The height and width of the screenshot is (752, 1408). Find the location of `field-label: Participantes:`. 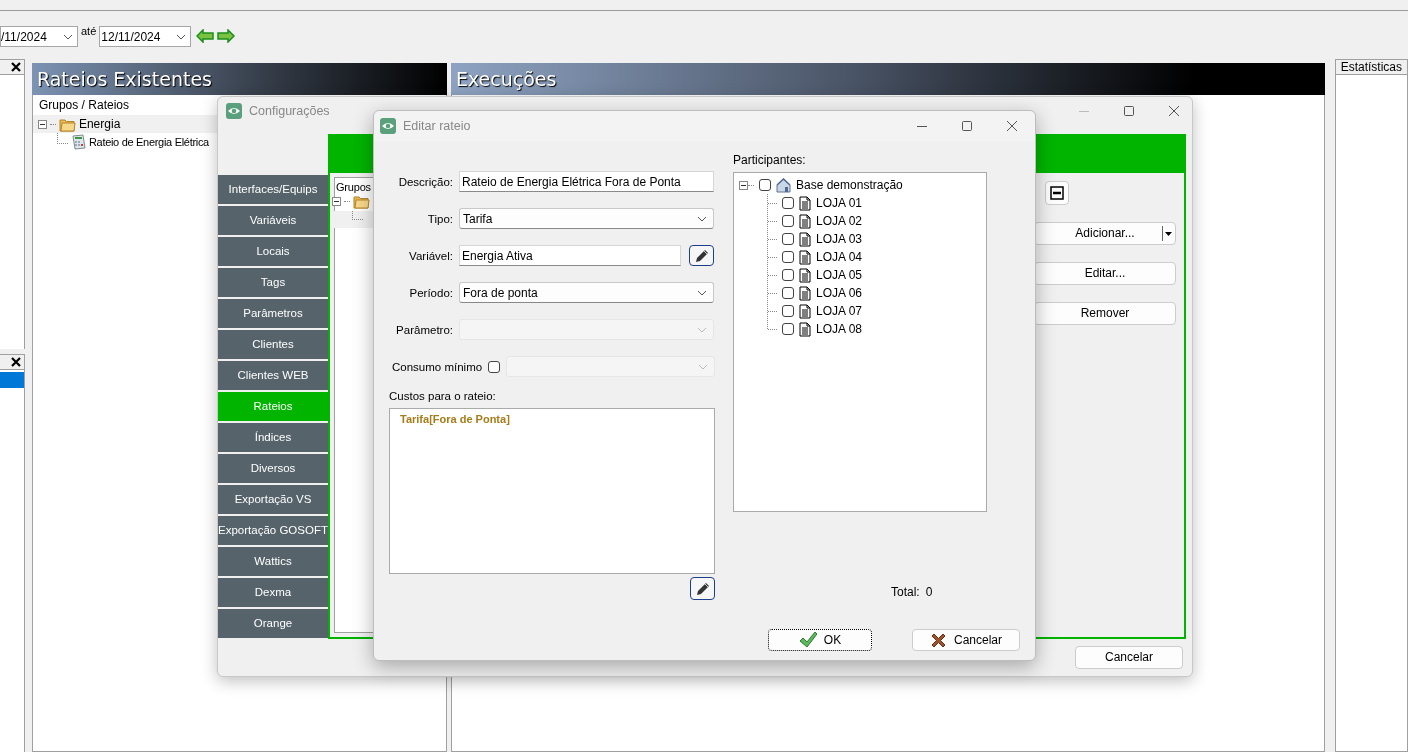

field-label: Participantes: is located at coordinates (770, 160).